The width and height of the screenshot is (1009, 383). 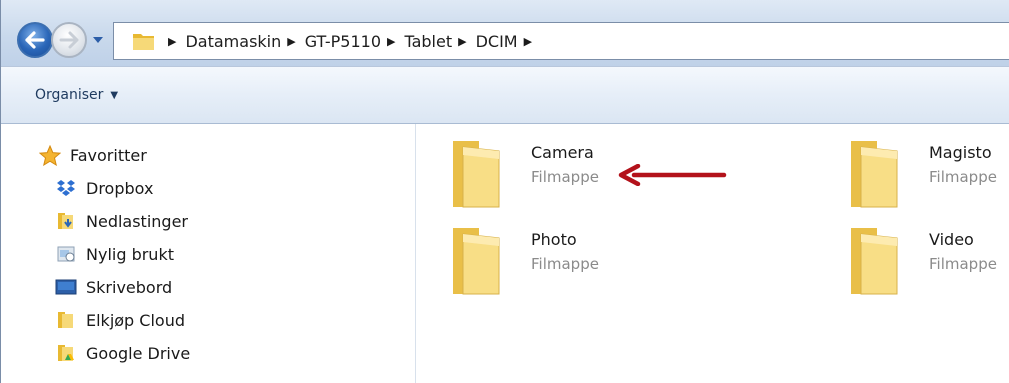 What do you see at coordinates (108, 155) in the screenshot?
I see `nav-item-label: Favoritter` at bounding box center [108, 155].